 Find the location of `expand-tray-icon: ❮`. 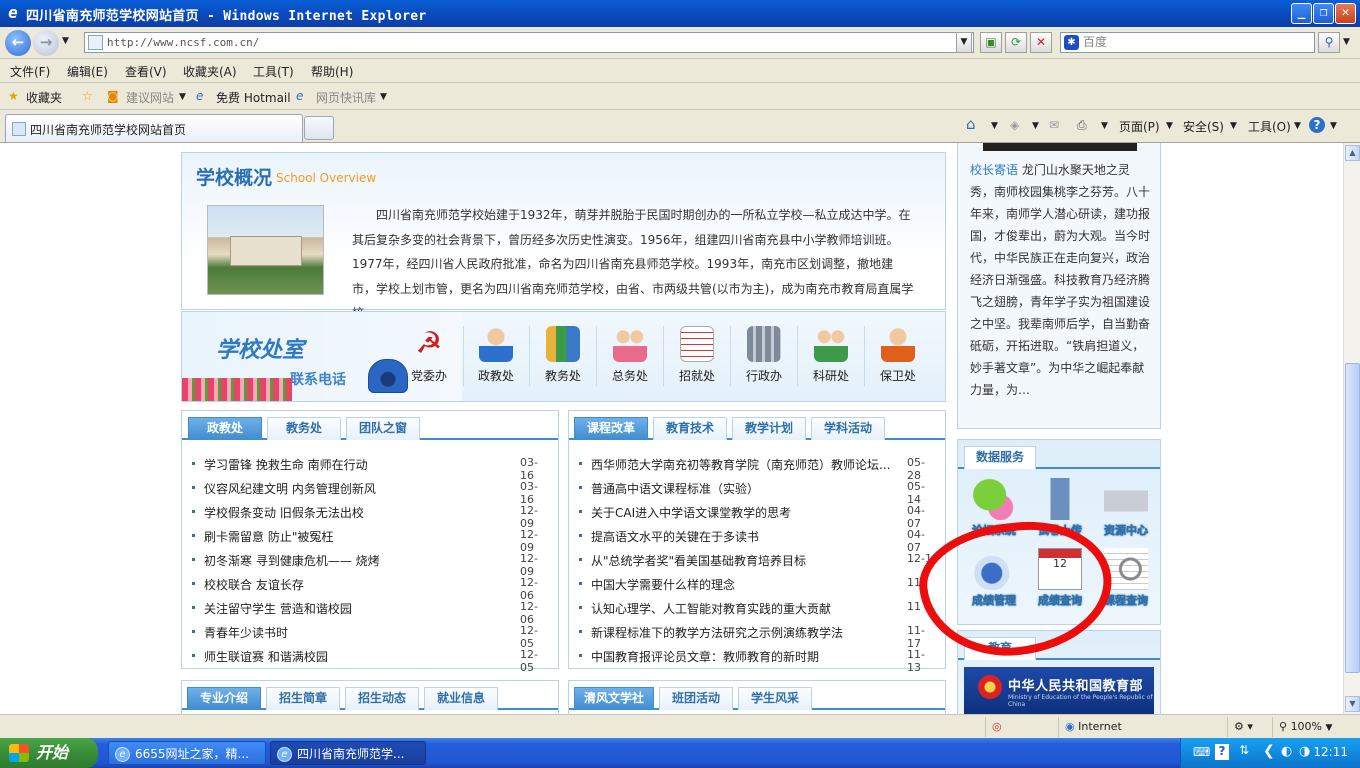

expand-tray-icon: ❮ is located at coordinates (1269, 751).